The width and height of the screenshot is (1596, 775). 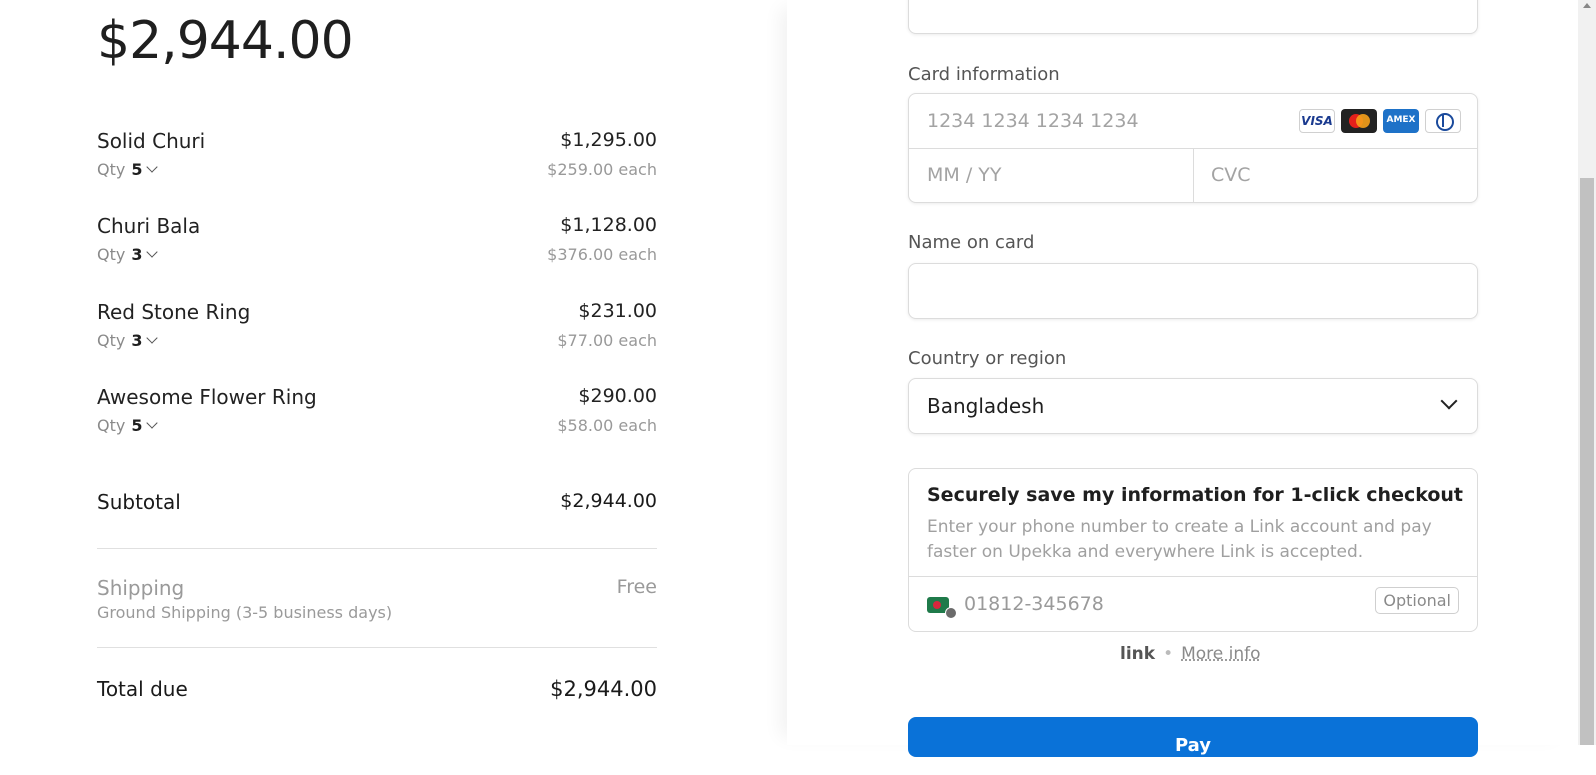 What do you see at coordinates (1033, 121) in the screenshot?
I see `card-number-placeholder: 1234 1234 1234 1234` at bounding box center [1033, 121].